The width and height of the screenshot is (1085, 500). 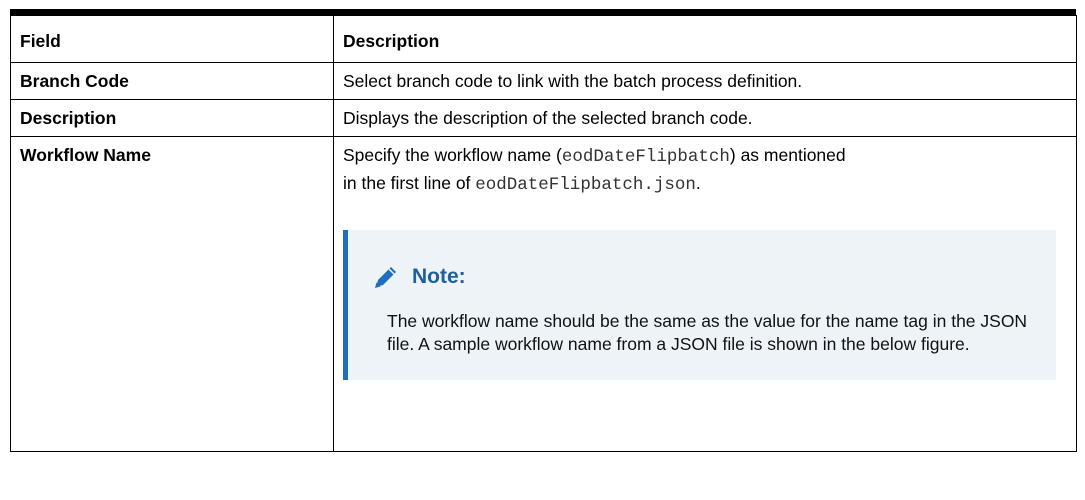 I want to click on table-header-row: Field Description, so click(x=543, y=39).